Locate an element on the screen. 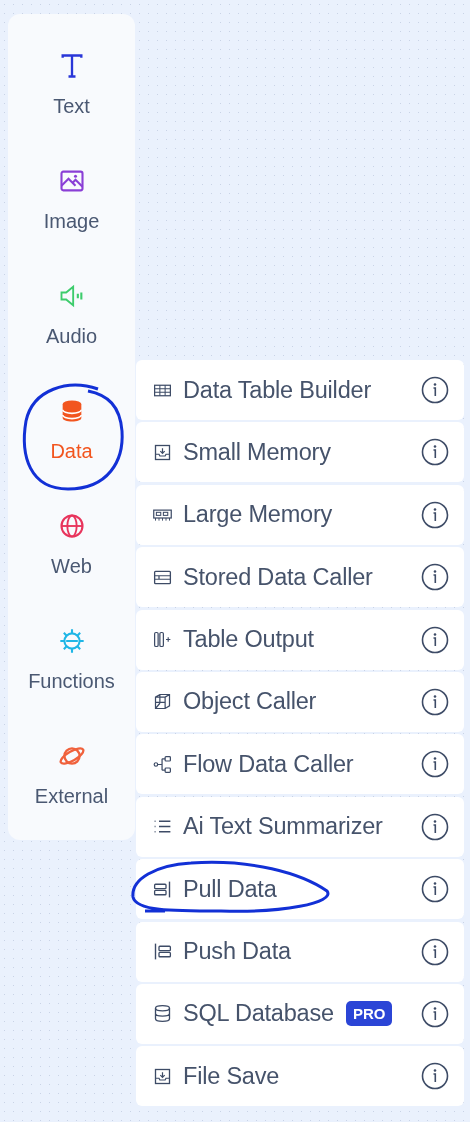  pro-badge: PRO is located at coordinates (369, 1014).